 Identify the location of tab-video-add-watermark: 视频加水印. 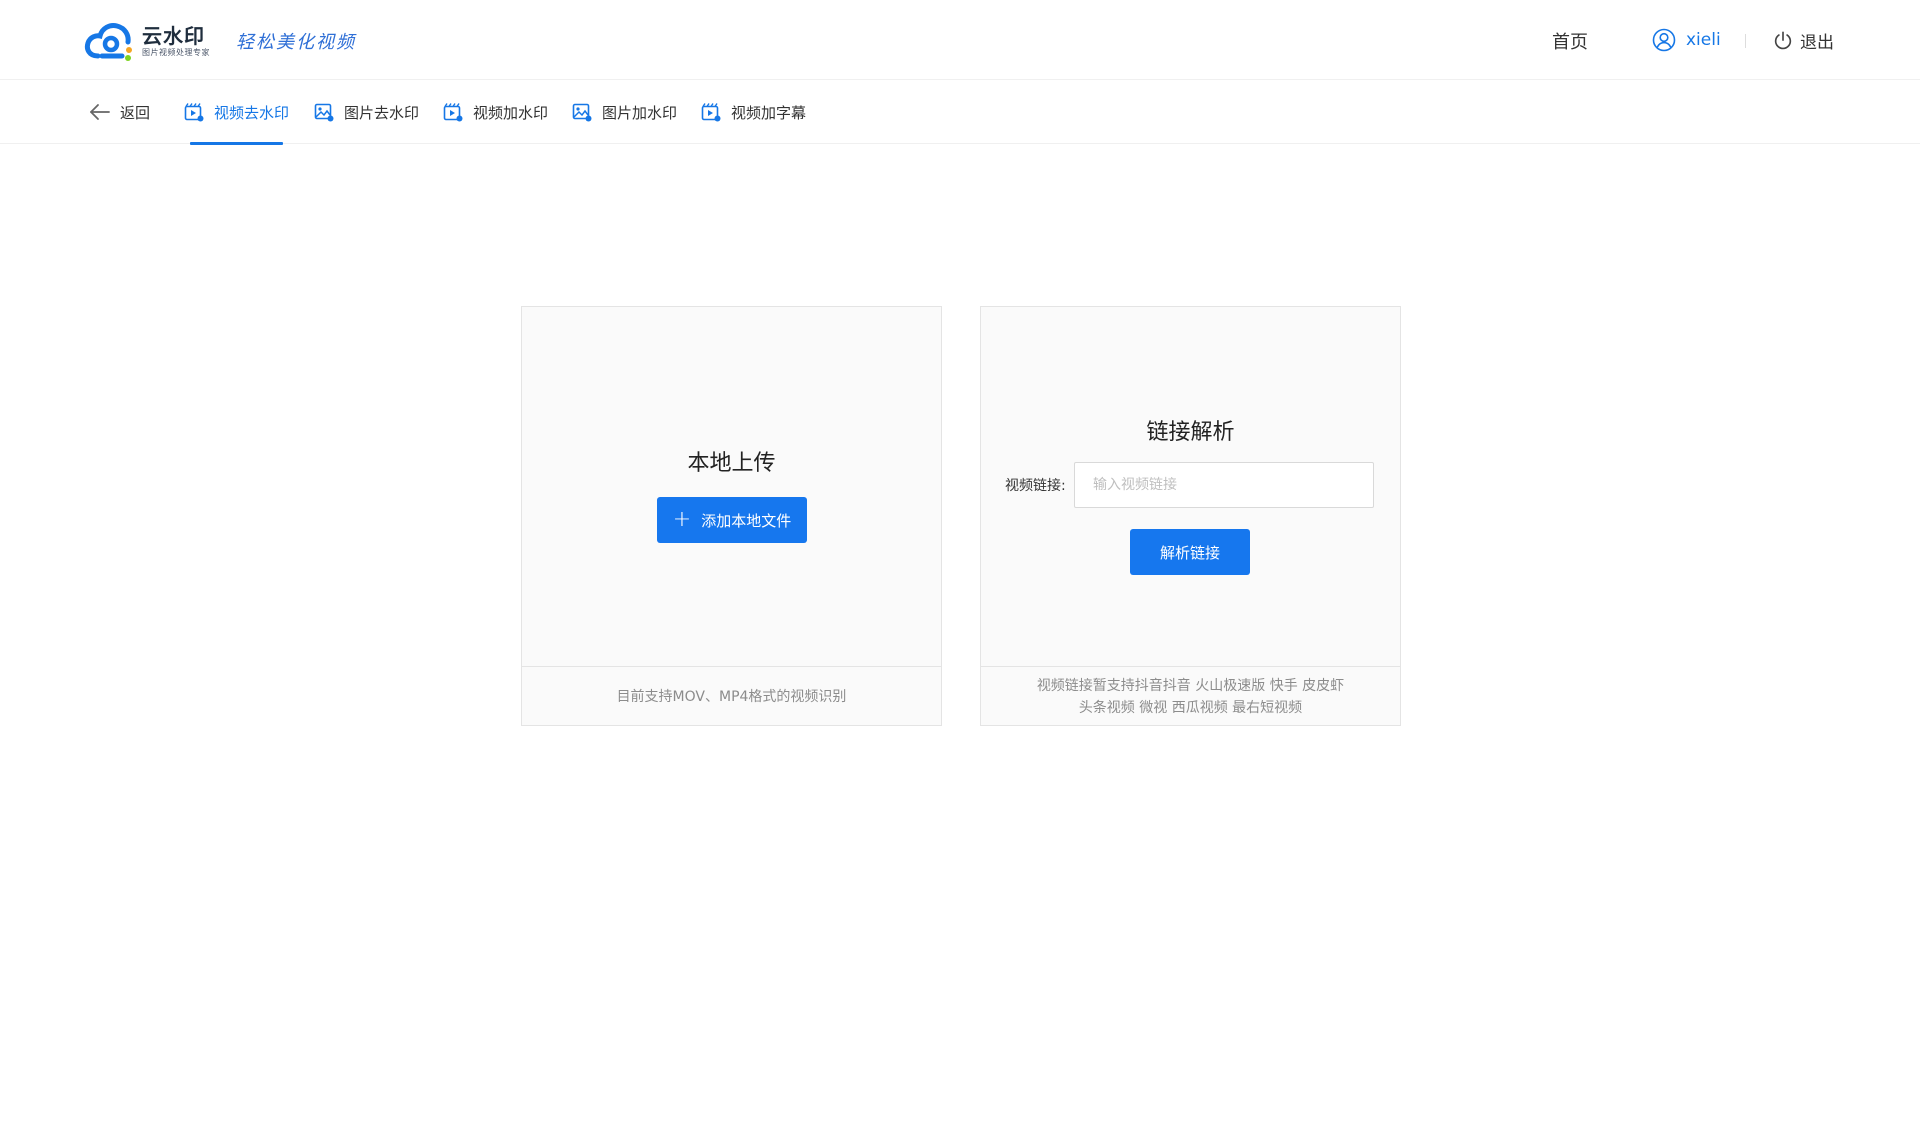
(495, 112).